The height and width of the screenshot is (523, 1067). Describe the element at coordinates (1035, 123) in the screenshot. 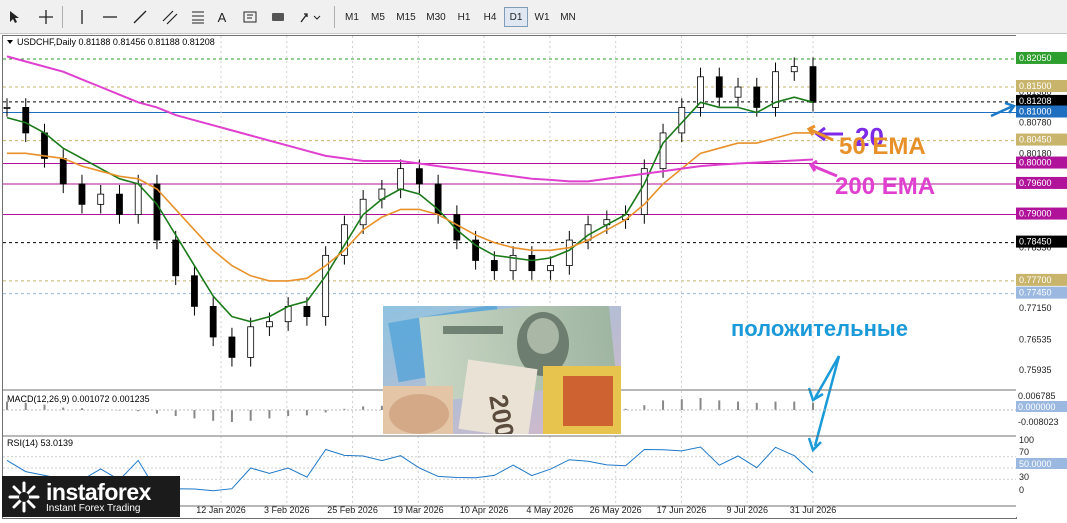

I see `y-tick-label: 0.80780` at that location.